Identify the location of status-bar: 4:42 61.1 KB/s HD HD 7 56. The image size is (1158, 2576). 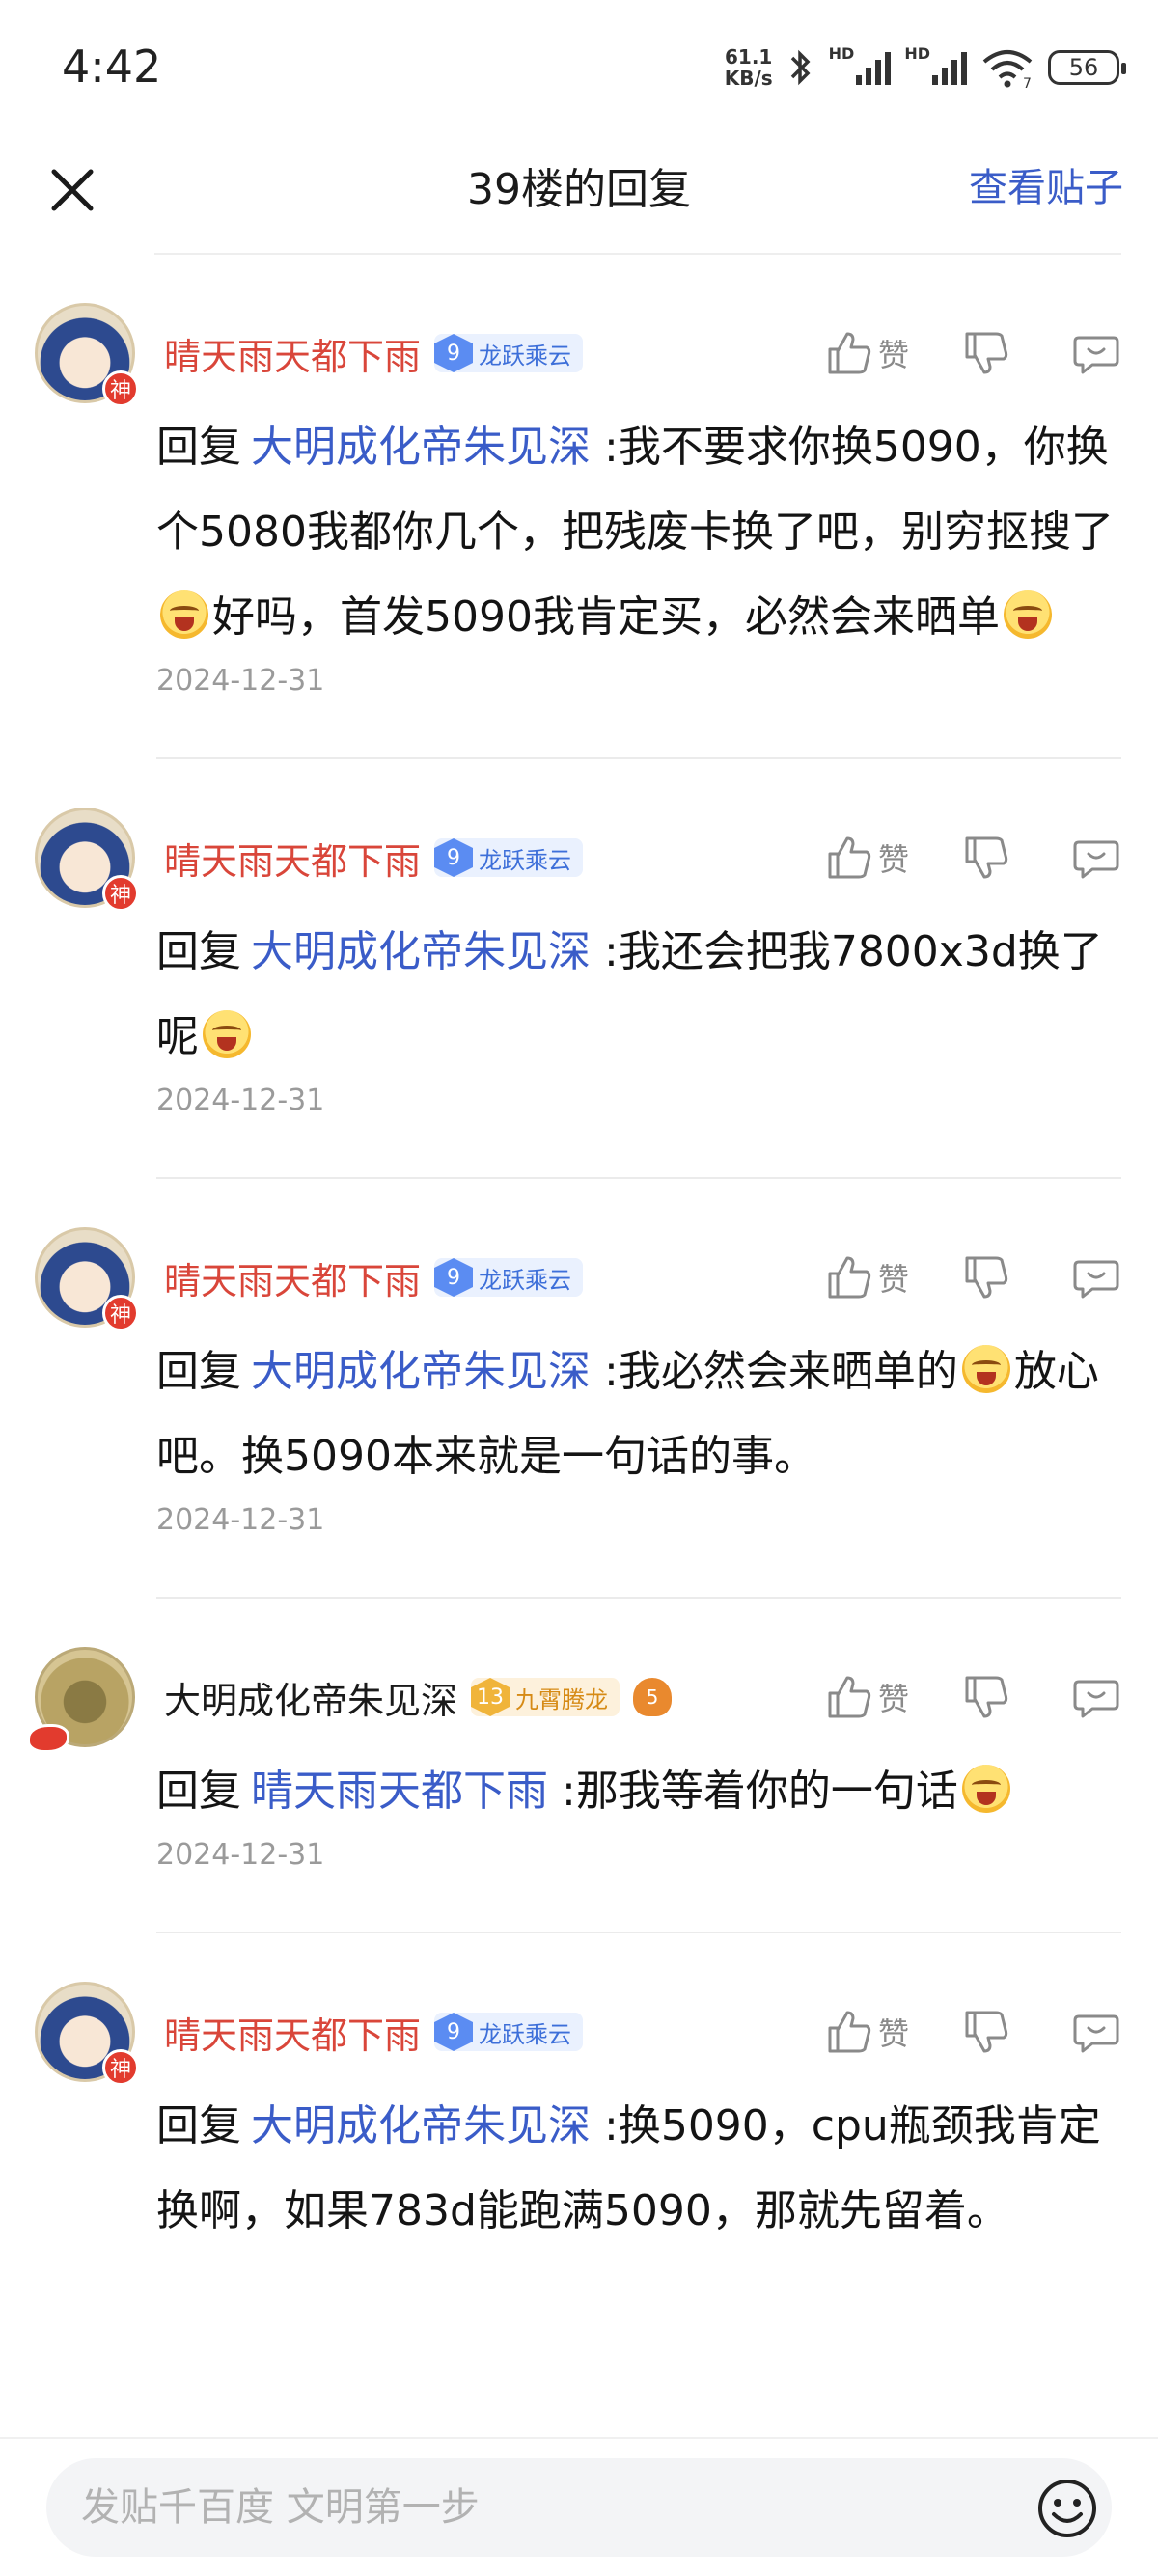
(579, 67).